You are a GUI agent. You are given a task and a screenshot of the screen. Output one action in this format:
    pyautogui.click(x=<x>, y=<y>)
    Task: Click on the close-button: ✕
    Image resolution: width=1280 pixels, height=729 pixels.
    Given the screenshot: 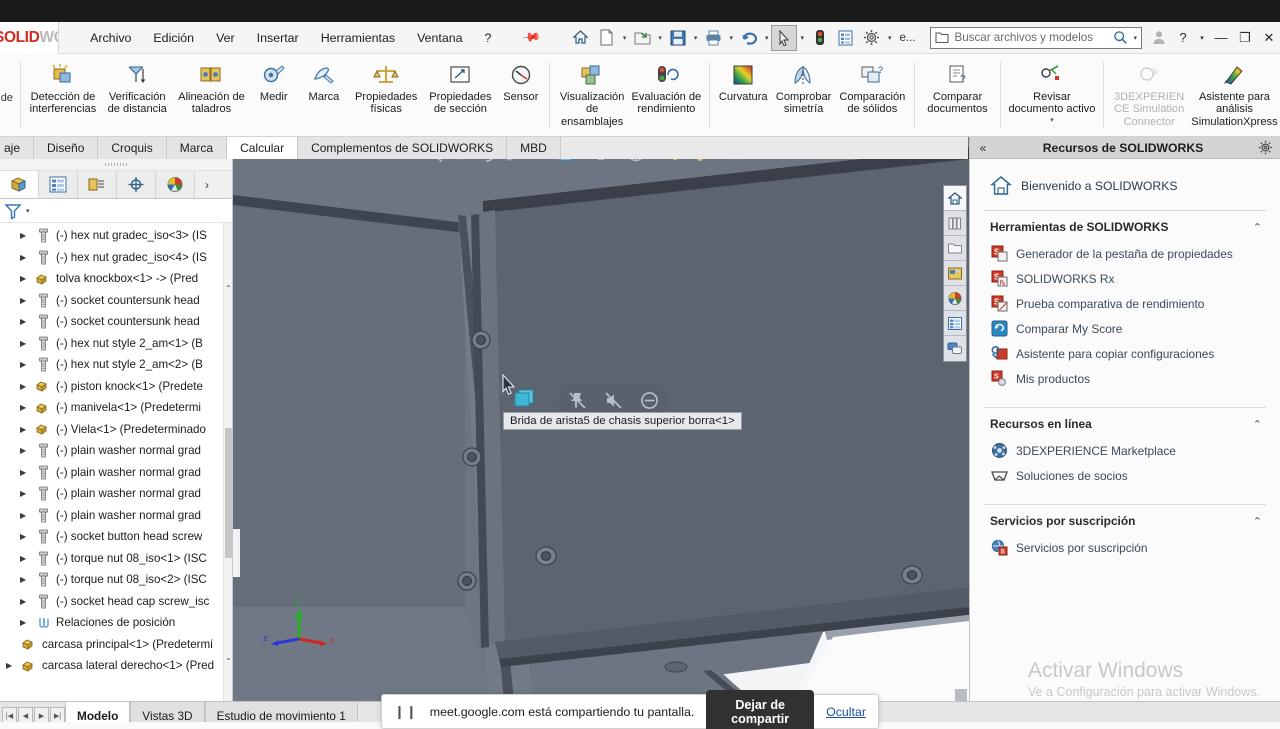 What is the action you would take?
    pyautogui.click(x=1269, y=38)
    